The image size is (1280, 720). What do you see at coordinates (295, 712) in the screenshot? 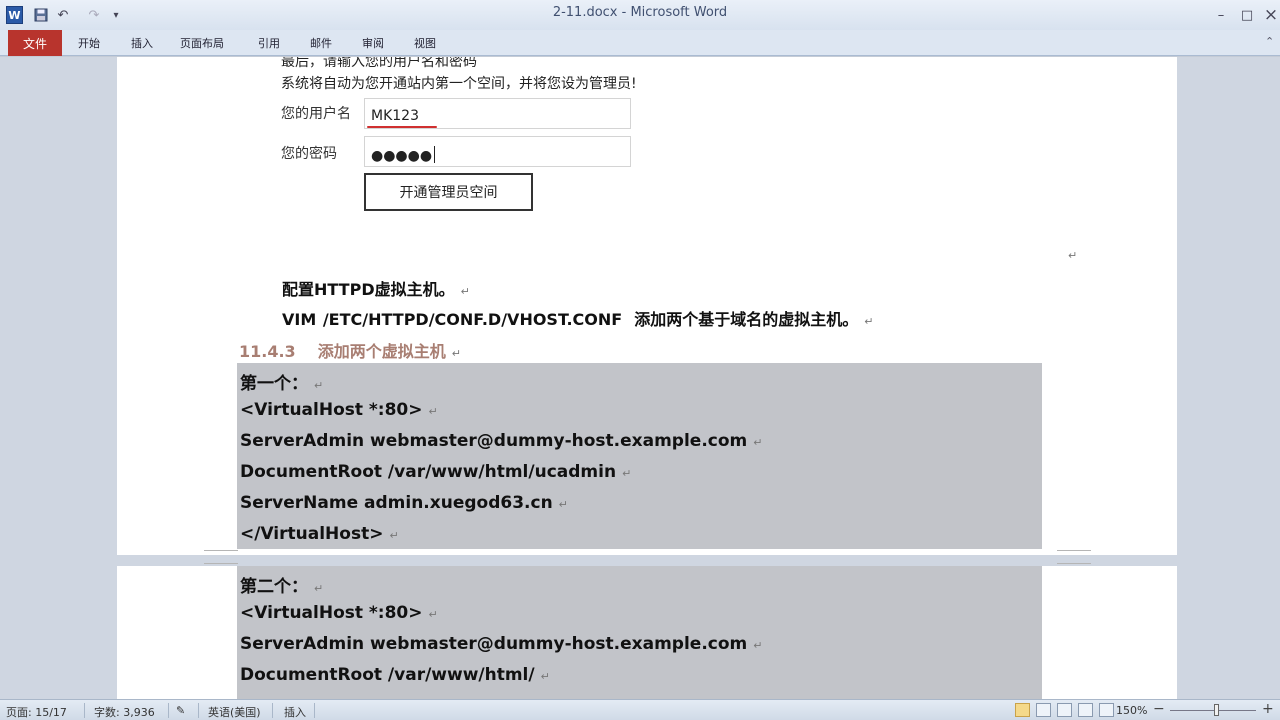
I see `insert-mode: 插入` at bounding box center [295, 712].